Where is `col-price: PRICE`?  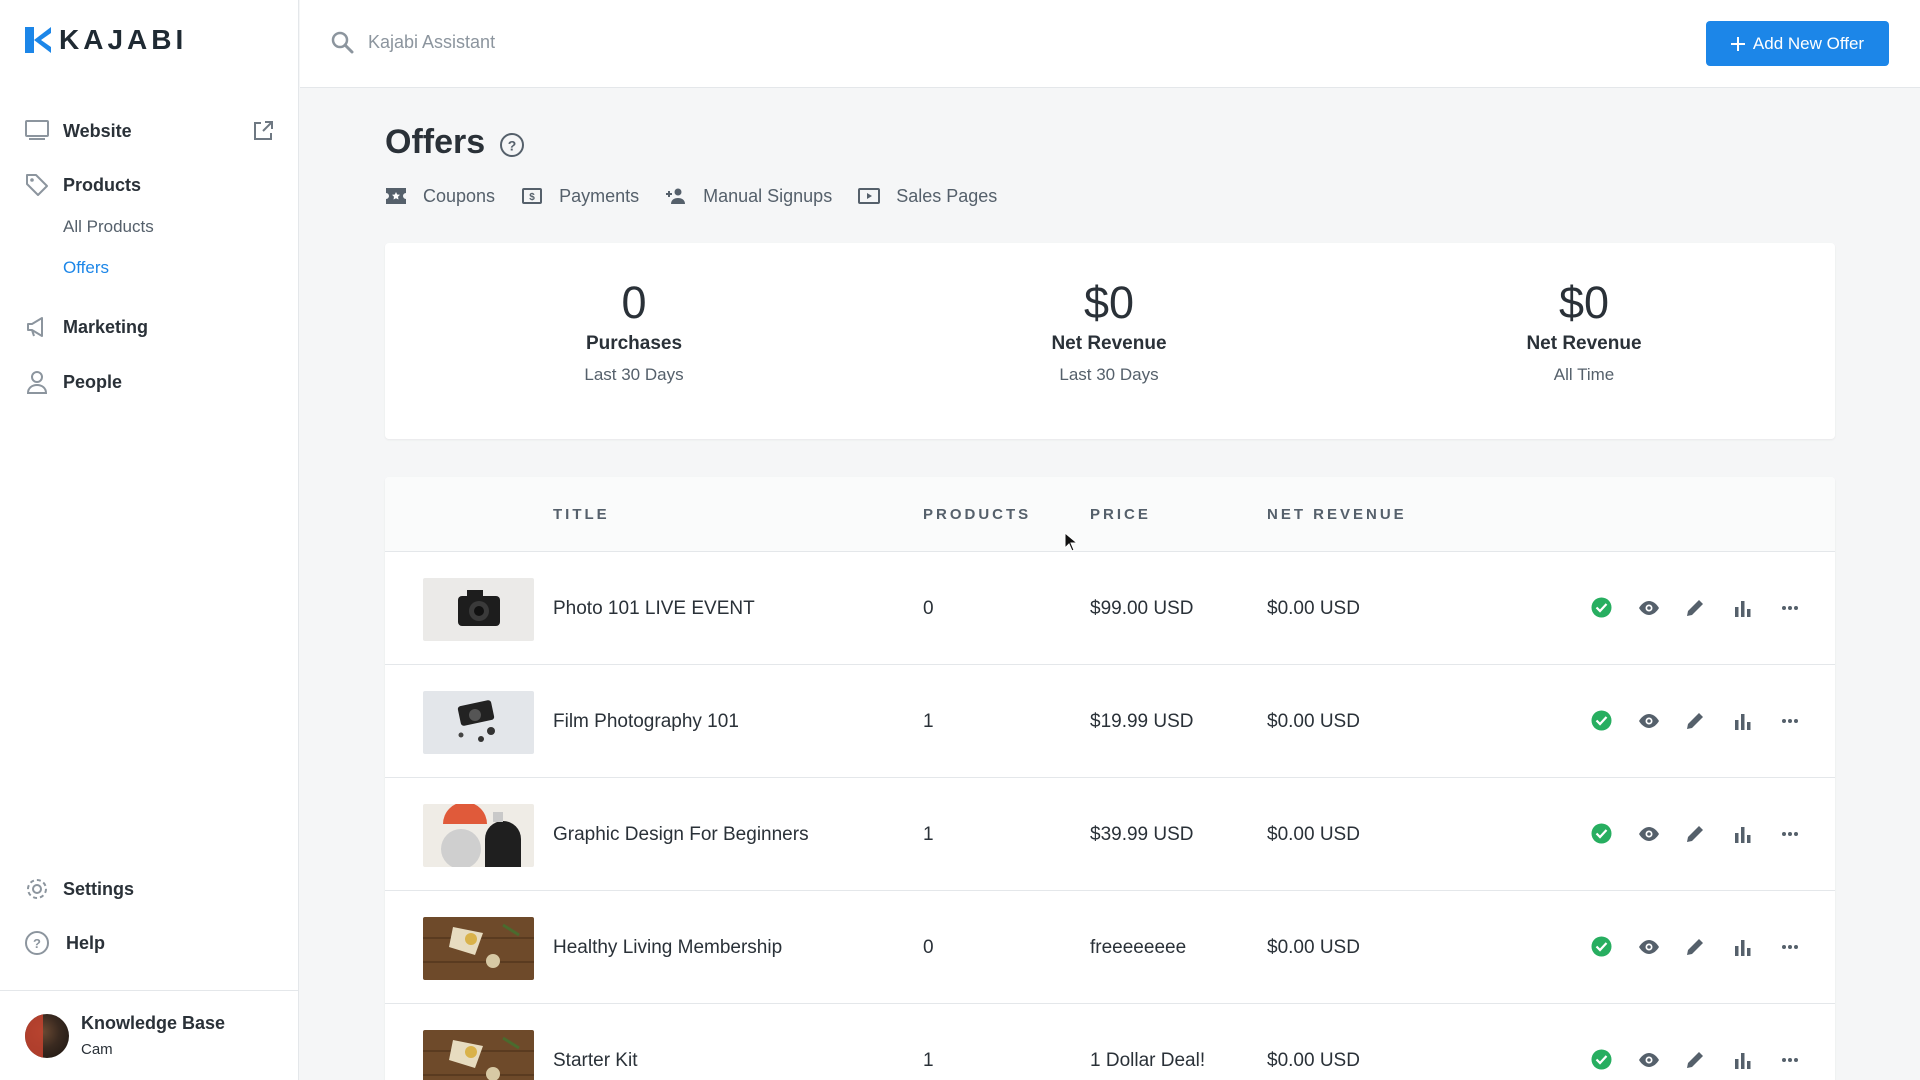 col-price: PRICE is located at coordinates (1120, 514).